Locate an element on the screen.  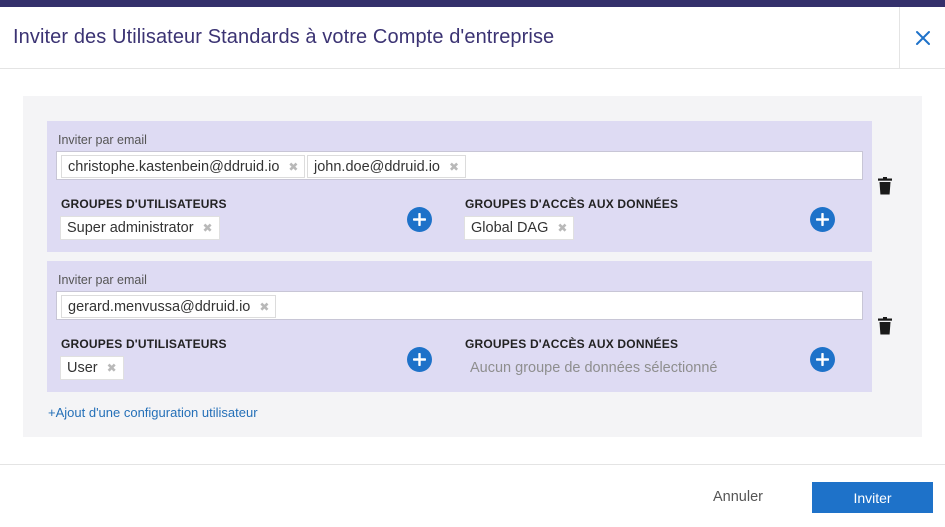
email-chip: gerard.menvussa@ddruid.io ✖ is located at coordinates (169, 306).